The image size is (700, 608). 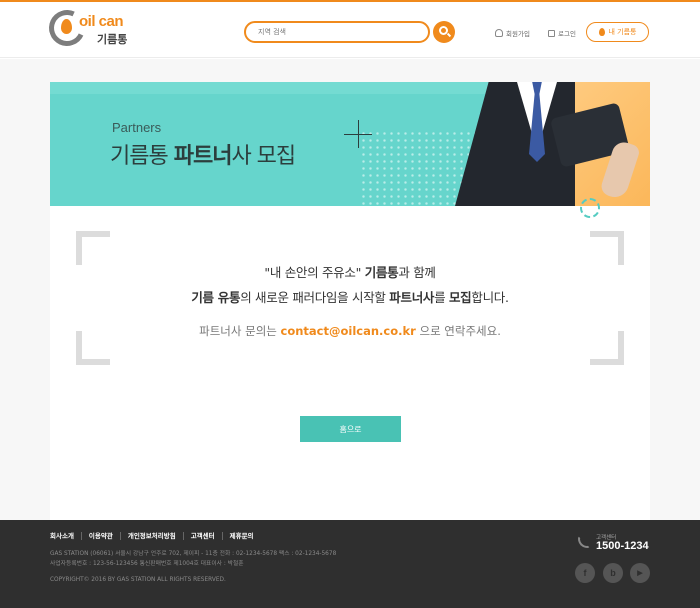 I want to click on logo-korean: 기름통, so click(x=112, y=39).